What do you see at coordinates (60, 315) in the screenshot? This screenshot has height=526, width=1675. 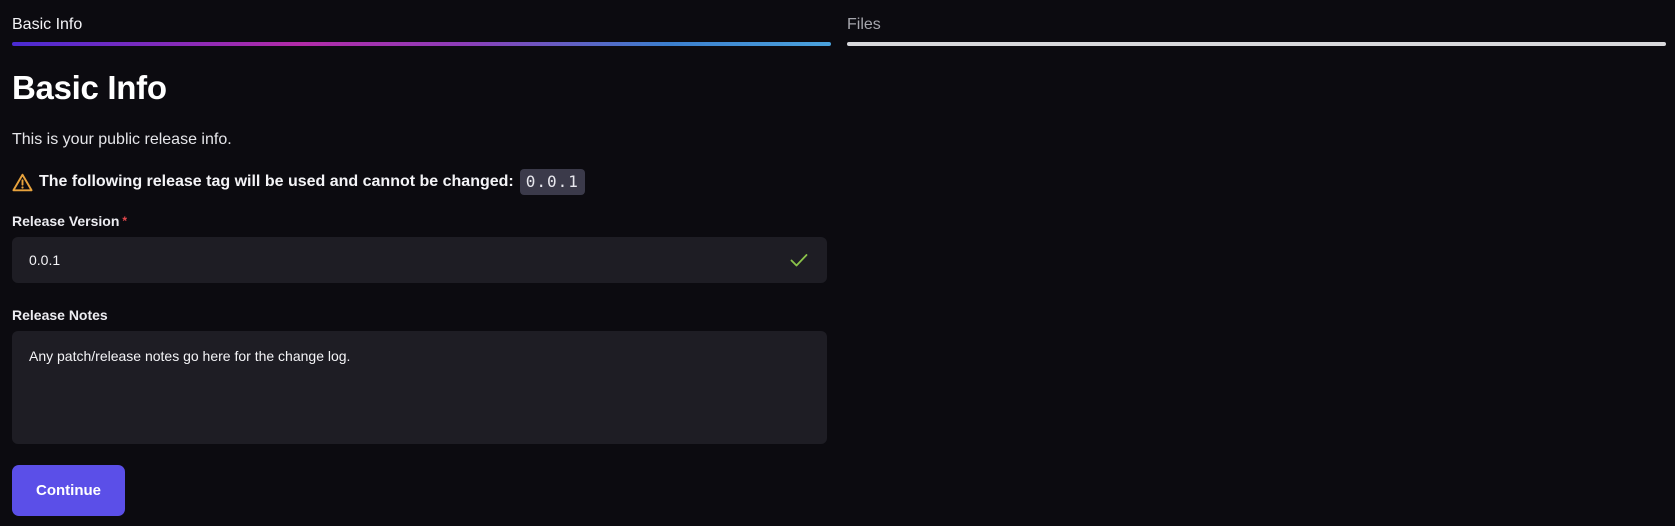 I see `release-notes-label-text: Release Notes` at bounding box center [60, 315].